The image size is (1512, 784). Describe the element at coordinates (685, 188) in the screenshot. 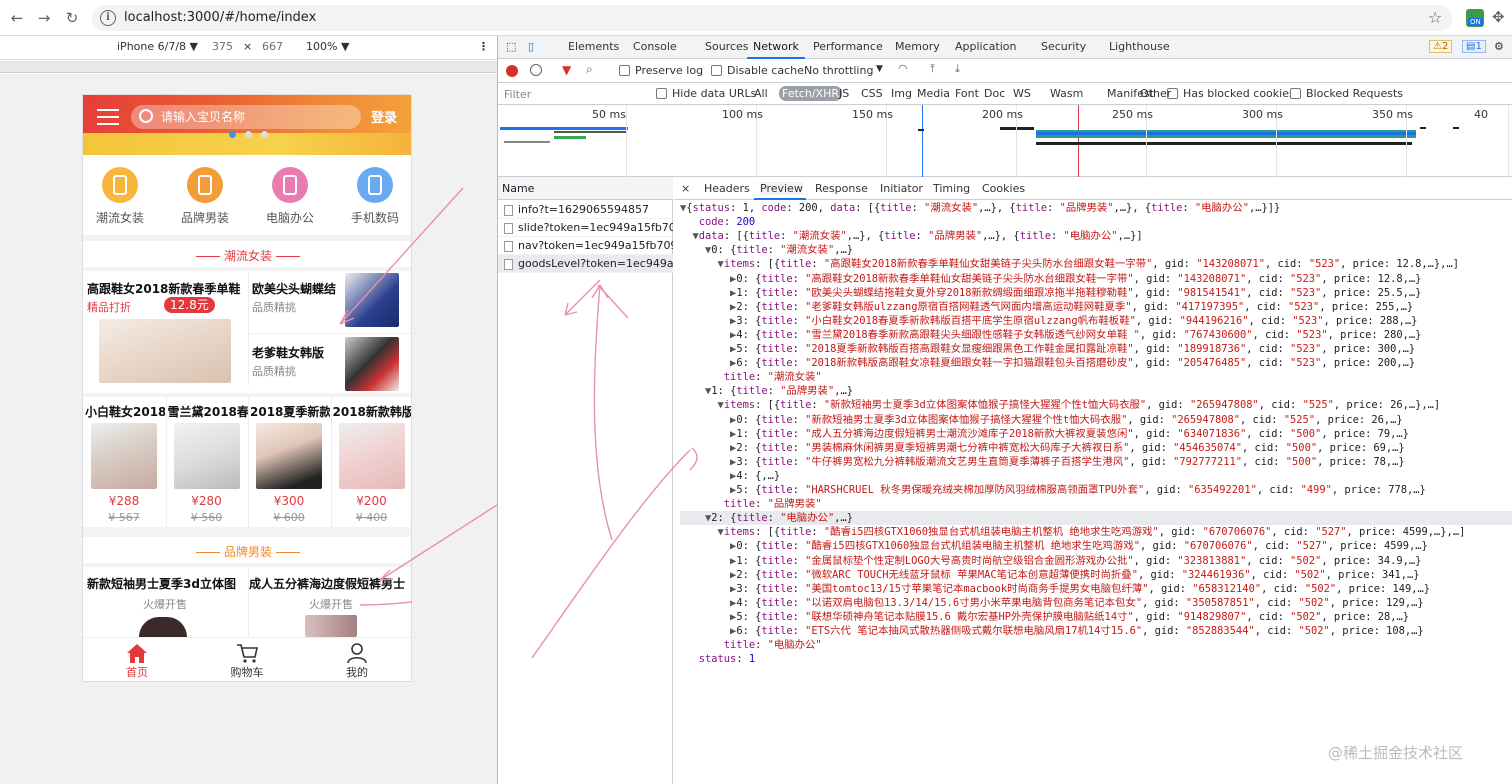

I see `close-detail-icon: ×` at that location.